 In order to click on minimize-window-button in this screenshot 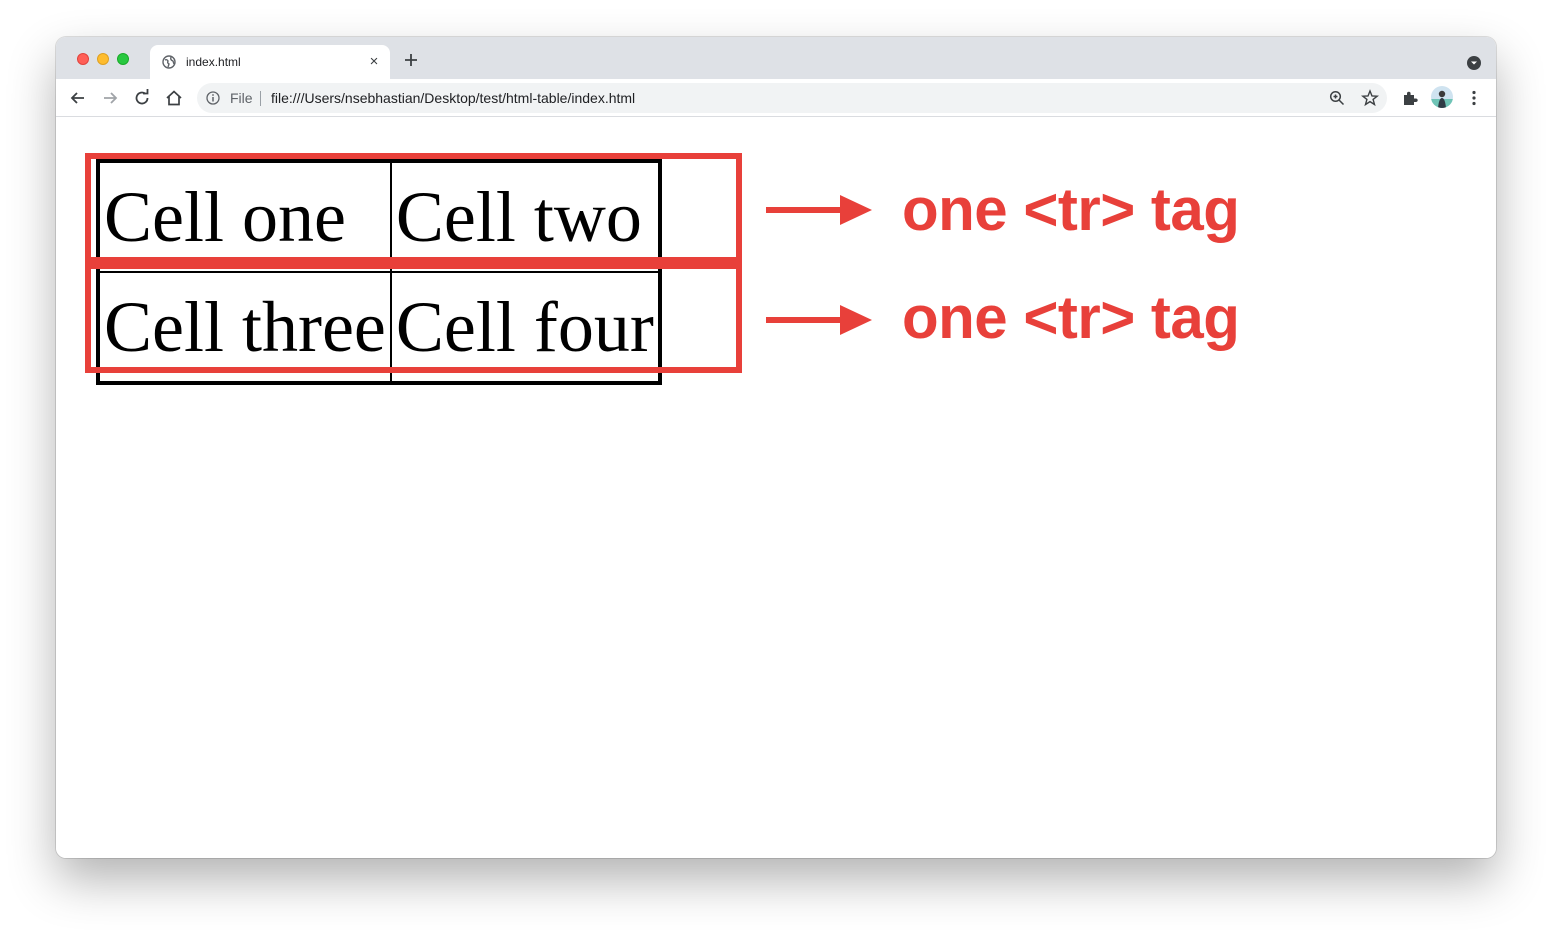, I will do `click(103, 59)`.